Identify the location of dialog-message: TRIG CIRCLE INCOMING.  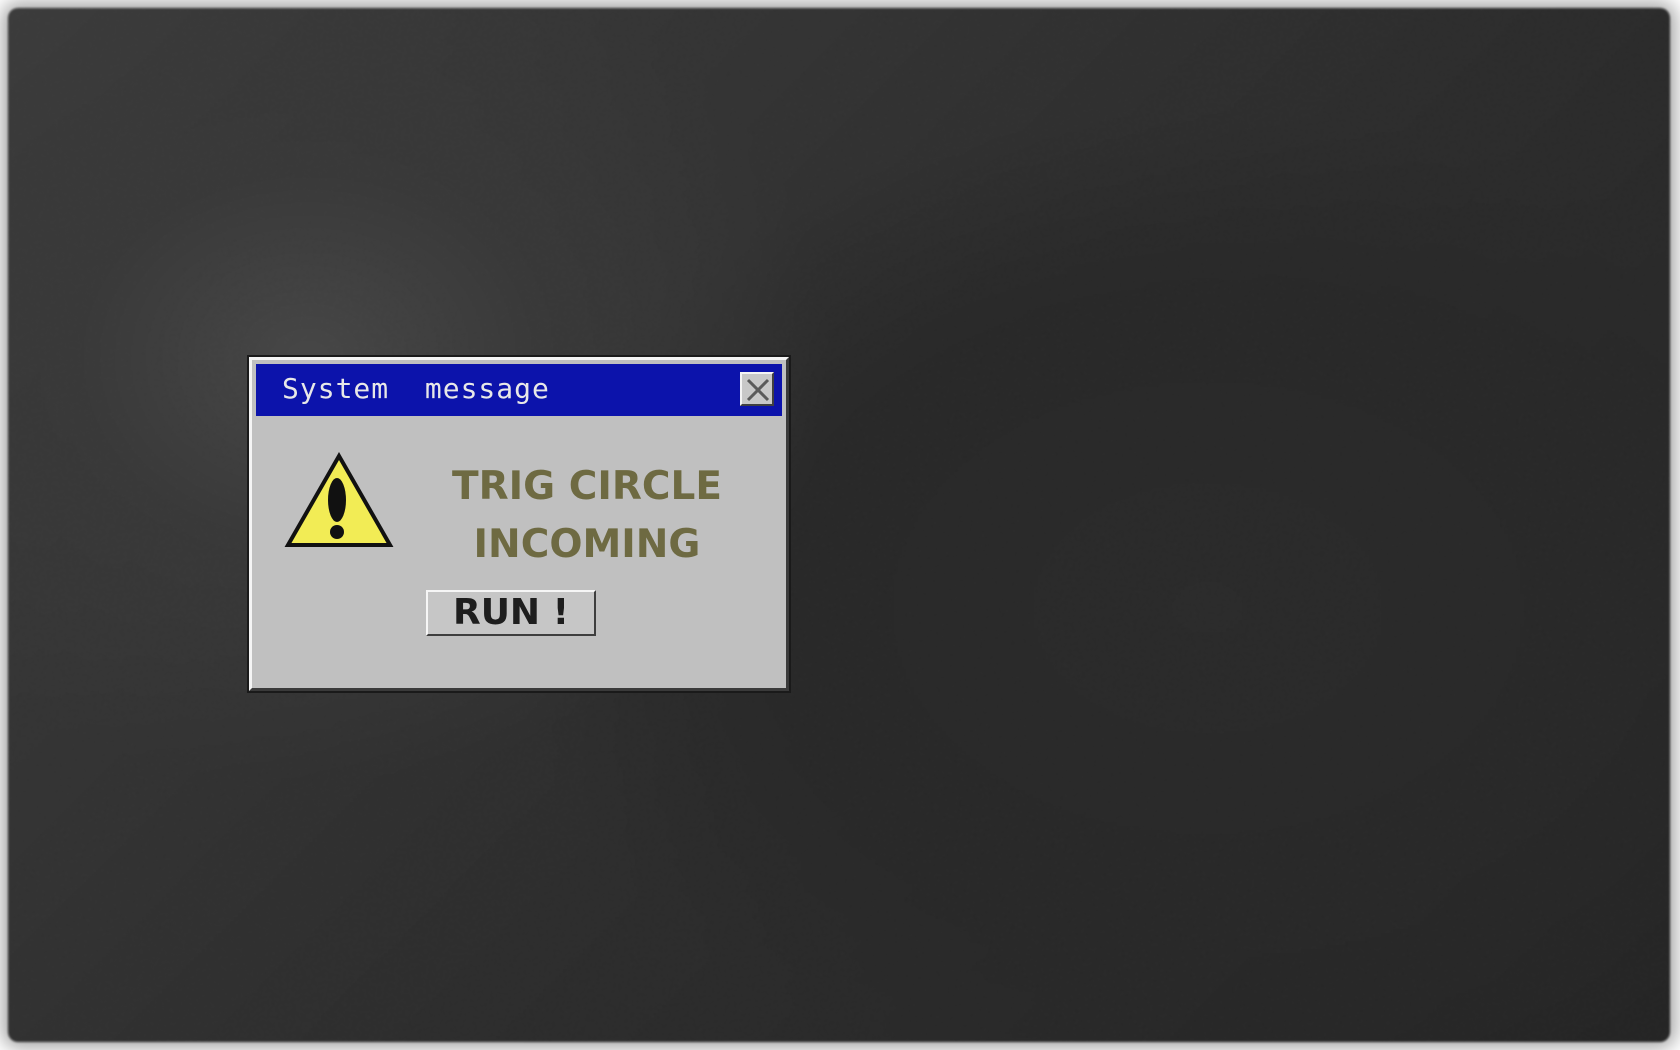
(587, 516).